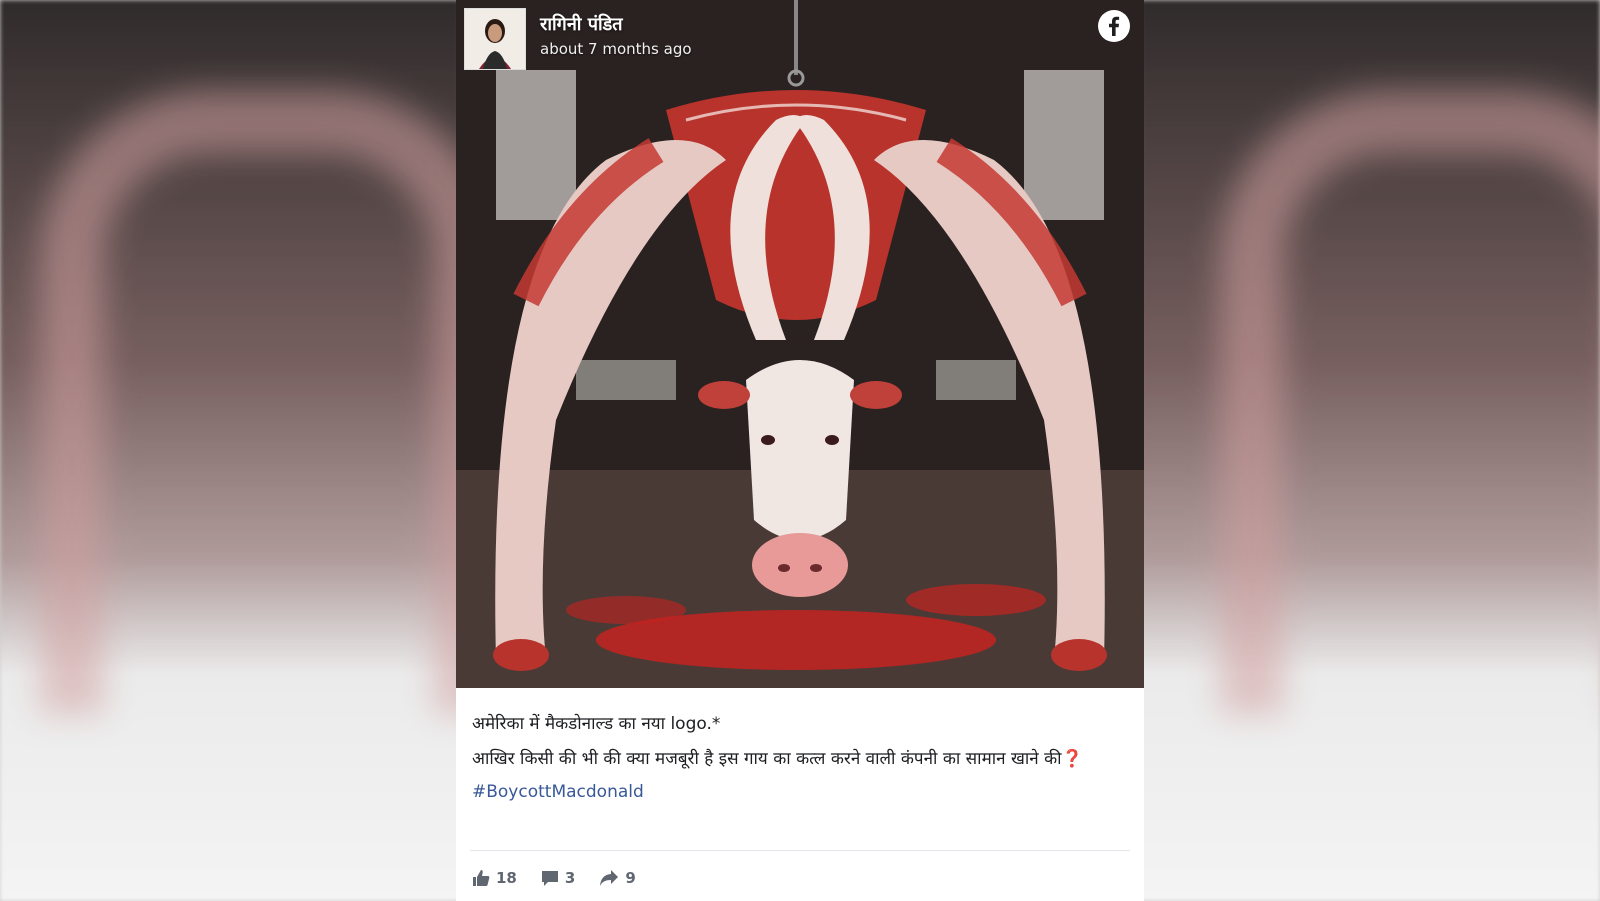 Image resolution: width=1600 pixels, height=901 pixels. I want to click on comment-button: 3, so click(558, 878).